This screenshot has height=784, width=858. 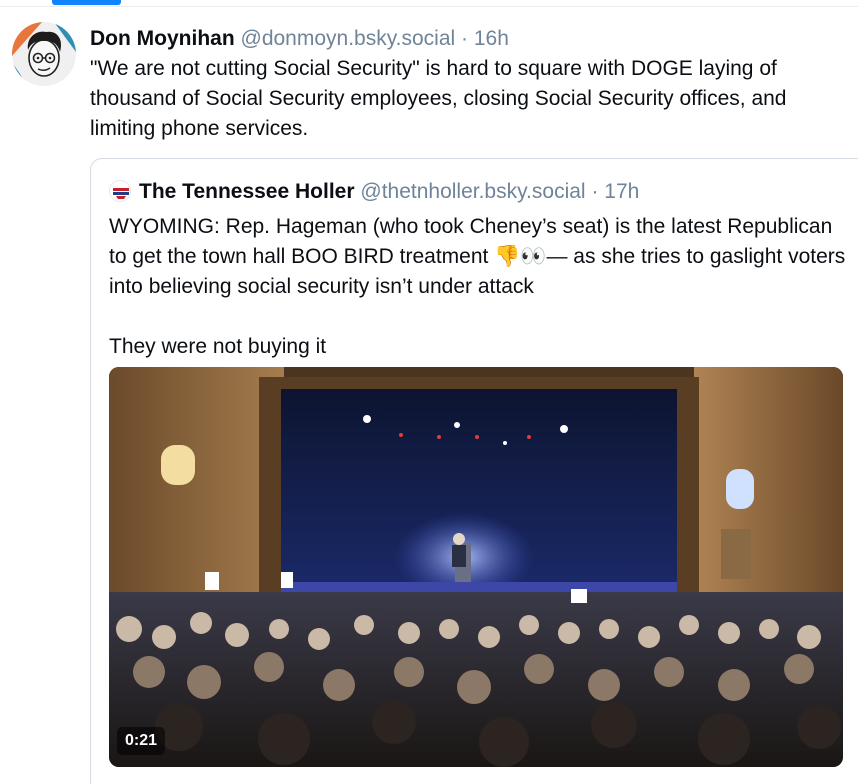 What do you see at coordinates (472, 191) in the screenshot?
I see `quote-author-handle: @thetnholler.bsky.social` at bounding box center [472, 191].